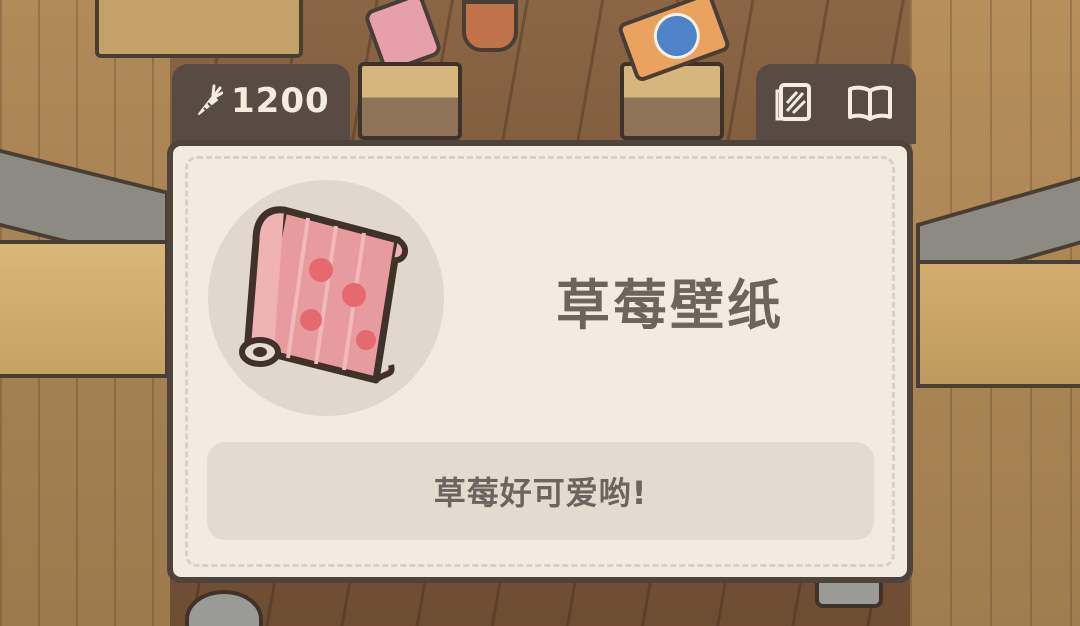  I want to click on currency-display: 1200, so click(261, 101).